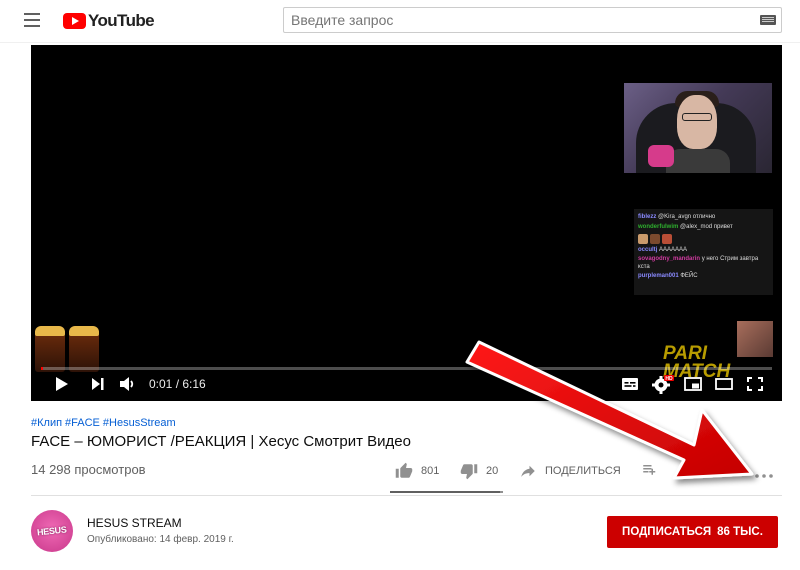 The width and height of the screenshot is (800, 570). I want to click on avatar: HESUS, so click(52, 531).